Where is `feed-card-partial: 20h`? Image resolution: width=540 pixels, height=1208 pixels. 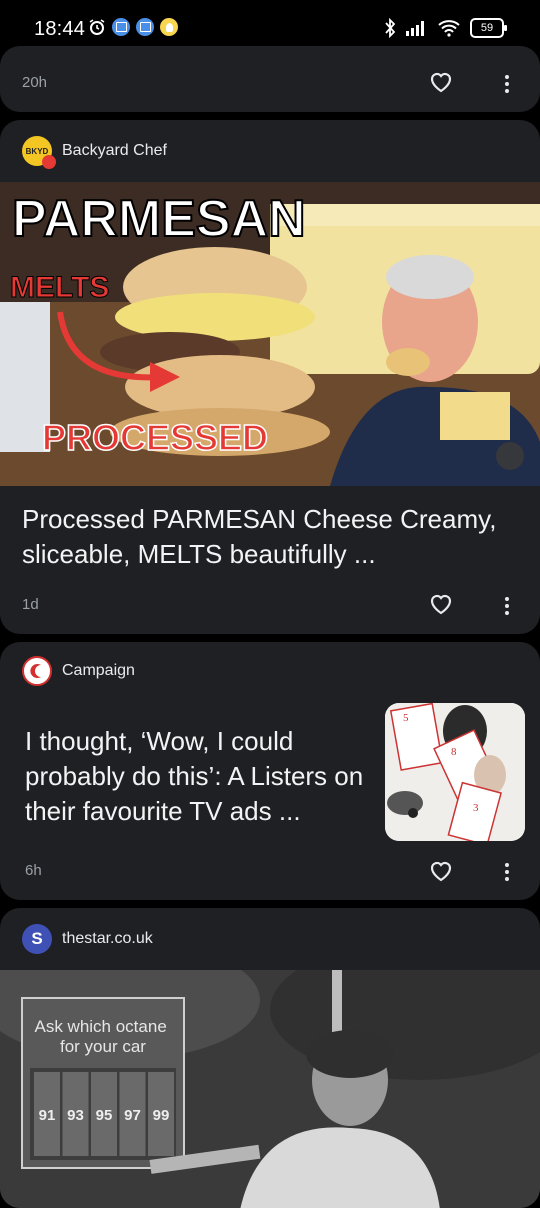 feed-card-partial: 20h is located at coordinates (270, 79).